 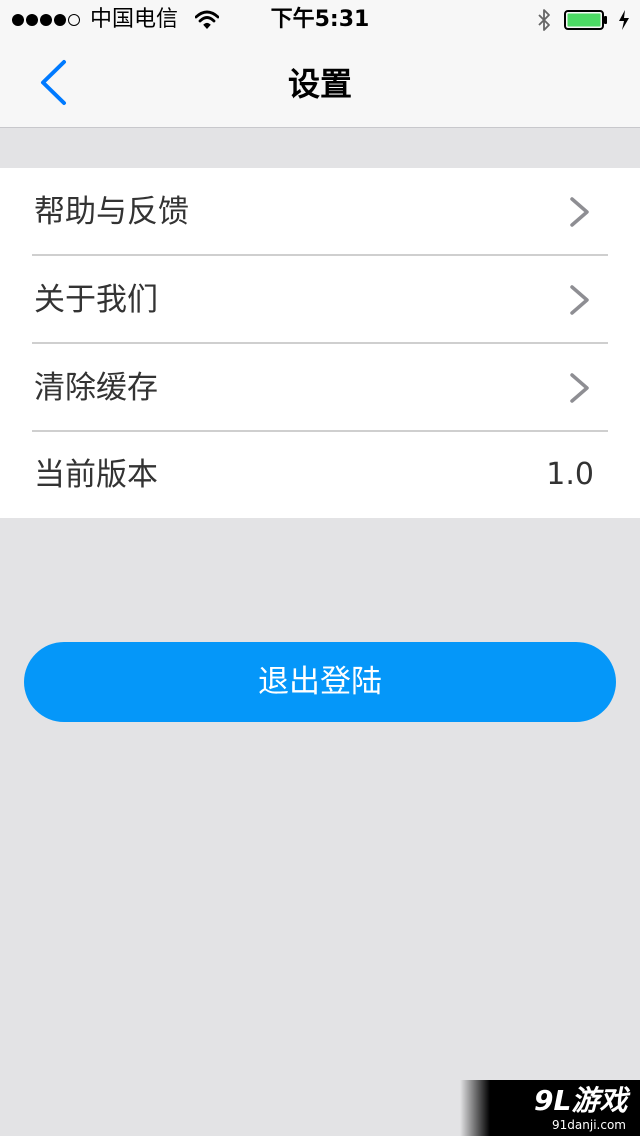 I want to click on navigation-bar: 设置, so click(x=320, y=84).